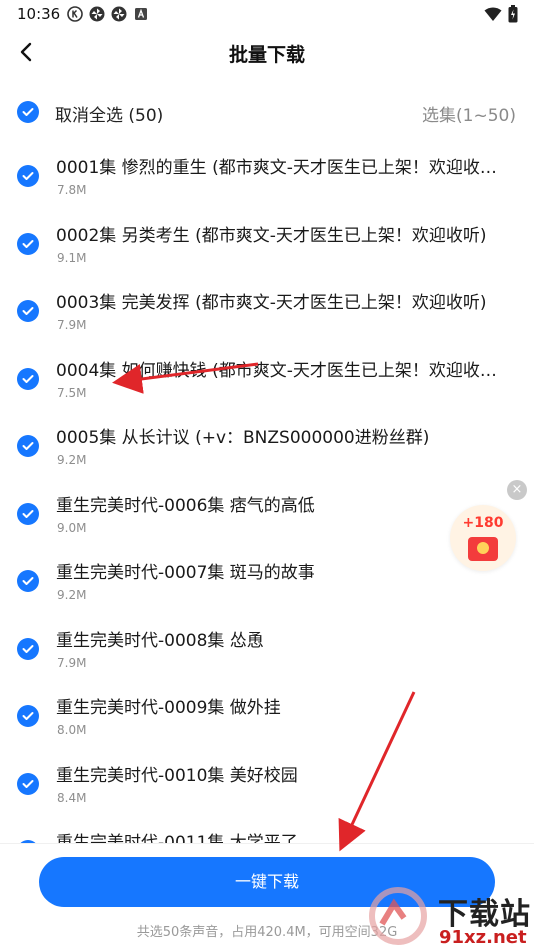 This screenshot has height=950, width=534. What do you see at coordinates (483, 523) in the screenshot?
I see `reward-amount: +180` at bounding box center [483, 523].